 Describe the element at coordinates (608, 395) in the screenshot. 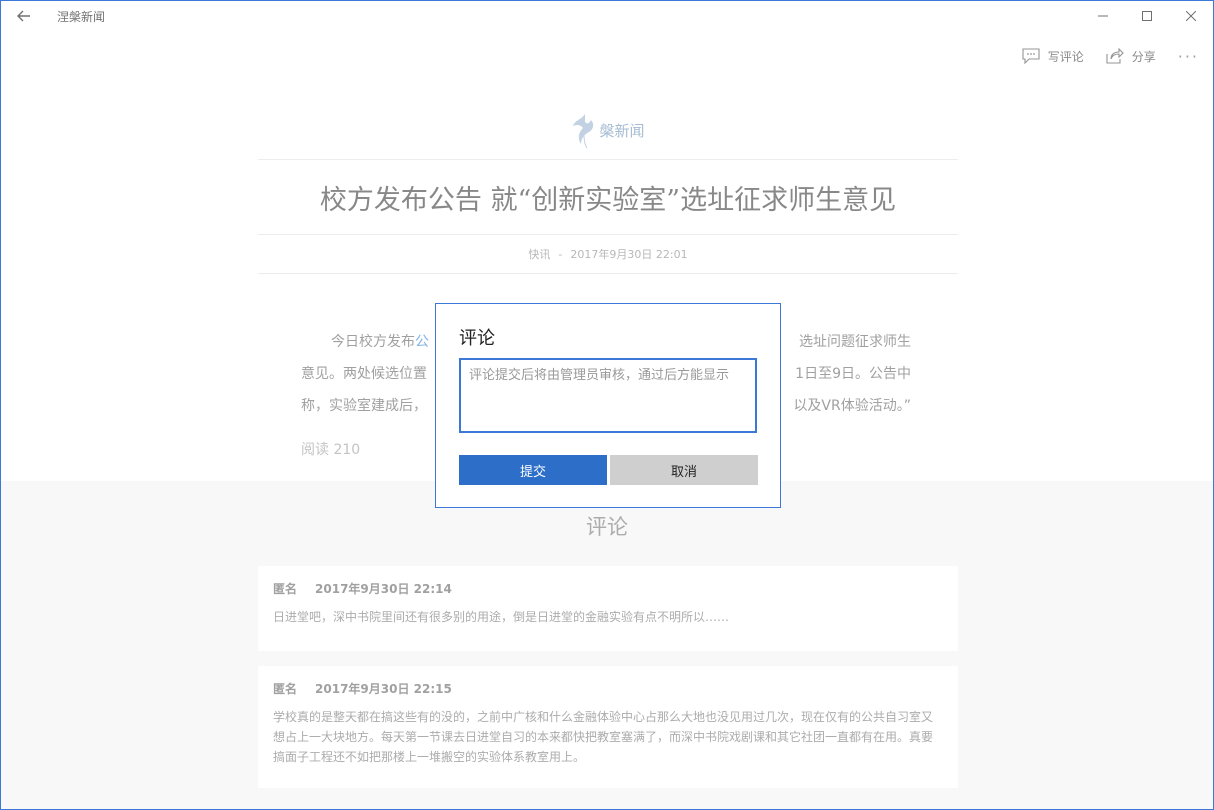

I see `comment-input` at that location.